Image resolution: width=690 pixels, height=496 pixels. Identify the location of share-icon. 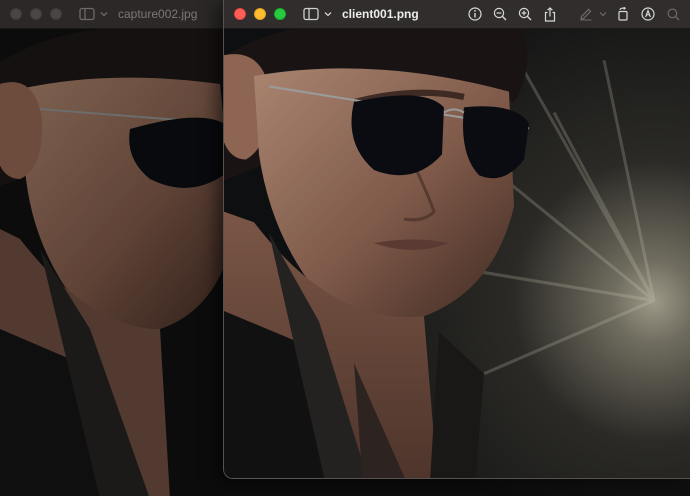
(550, 14).